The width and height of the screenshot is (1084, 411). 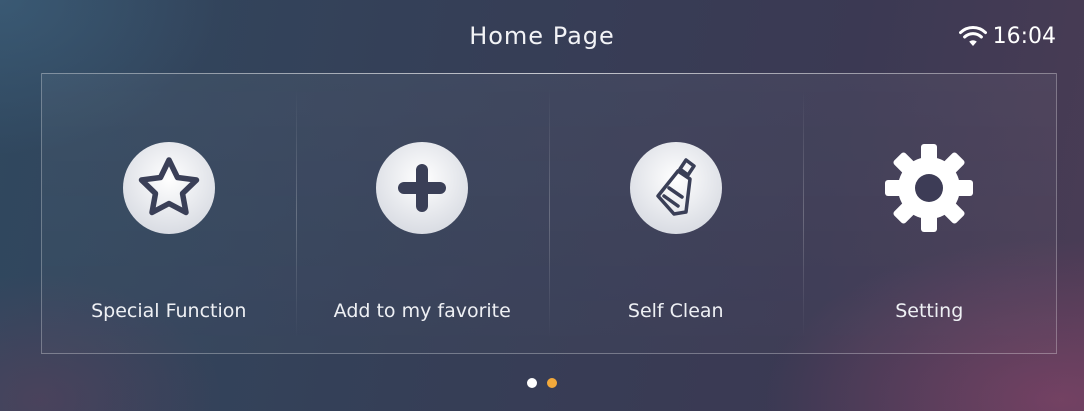 I want to click on clock: 16:04, so click(x=1024, y=36).